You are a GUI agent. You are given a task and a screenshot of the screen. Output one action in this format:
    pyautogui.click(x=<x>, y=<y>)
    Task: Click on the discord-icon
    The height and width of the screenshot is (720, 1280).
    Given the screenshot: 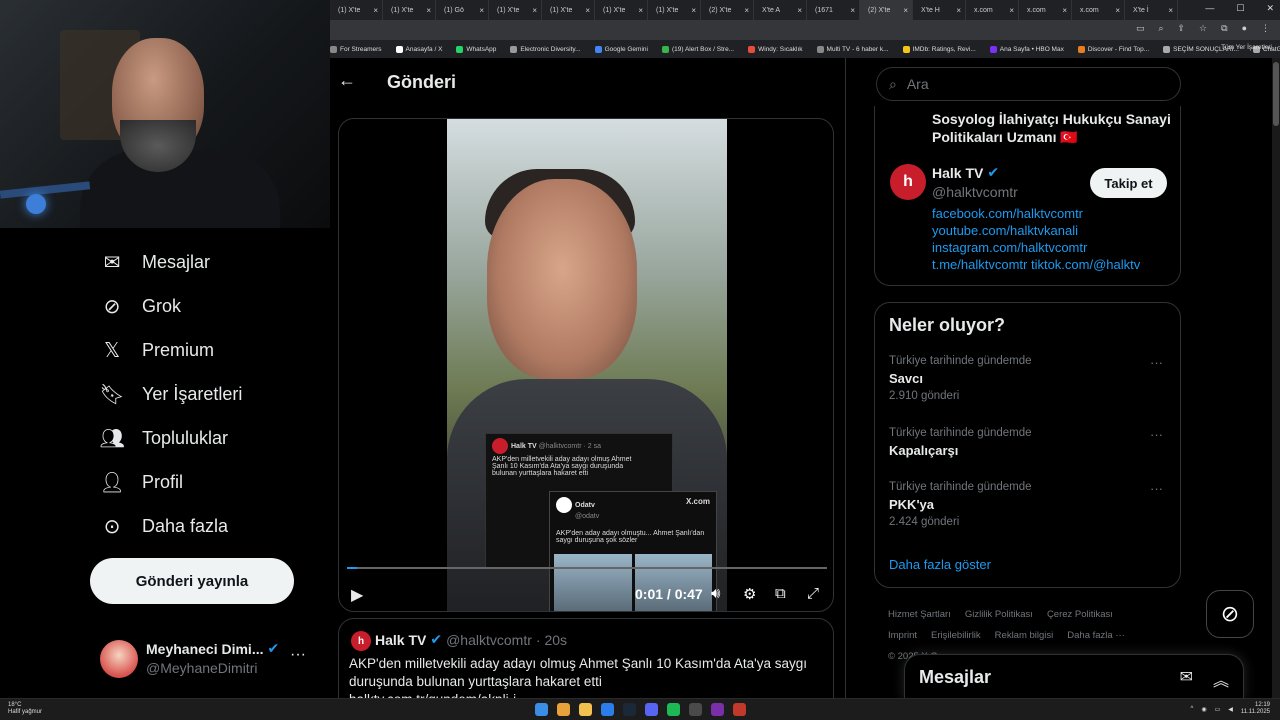 What is the action you would take?
    pyautogui.click(x=651, y=709)
    